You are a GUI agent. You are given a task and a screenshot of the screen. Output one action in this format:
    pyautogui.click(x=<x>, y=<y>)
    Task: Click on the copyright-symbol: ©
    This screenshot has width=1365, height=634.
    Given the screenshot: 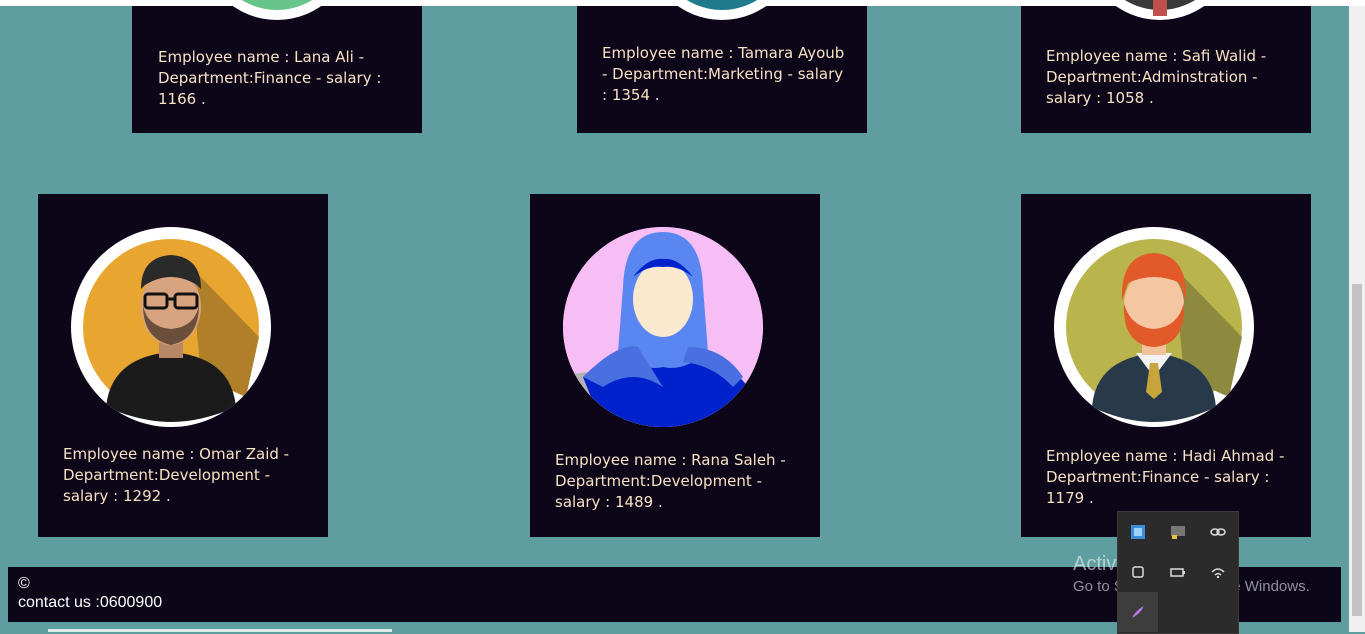 What is the action you would take?
    pyautogui.click(x=24, y=583)
    